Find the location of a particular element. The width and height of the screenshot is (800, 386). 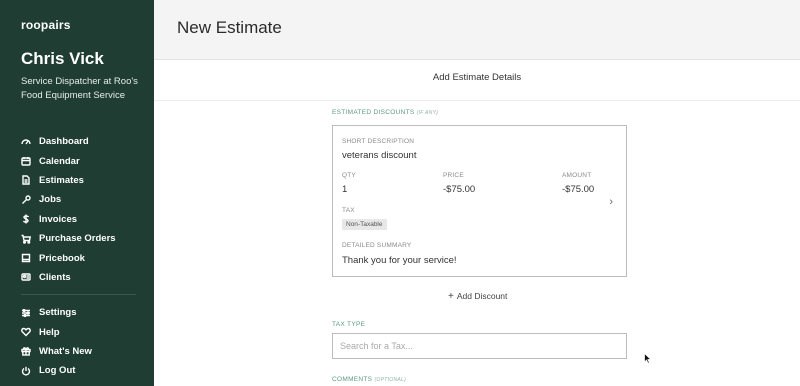

app-logo: roopairs is located at coordinates (46, 25).